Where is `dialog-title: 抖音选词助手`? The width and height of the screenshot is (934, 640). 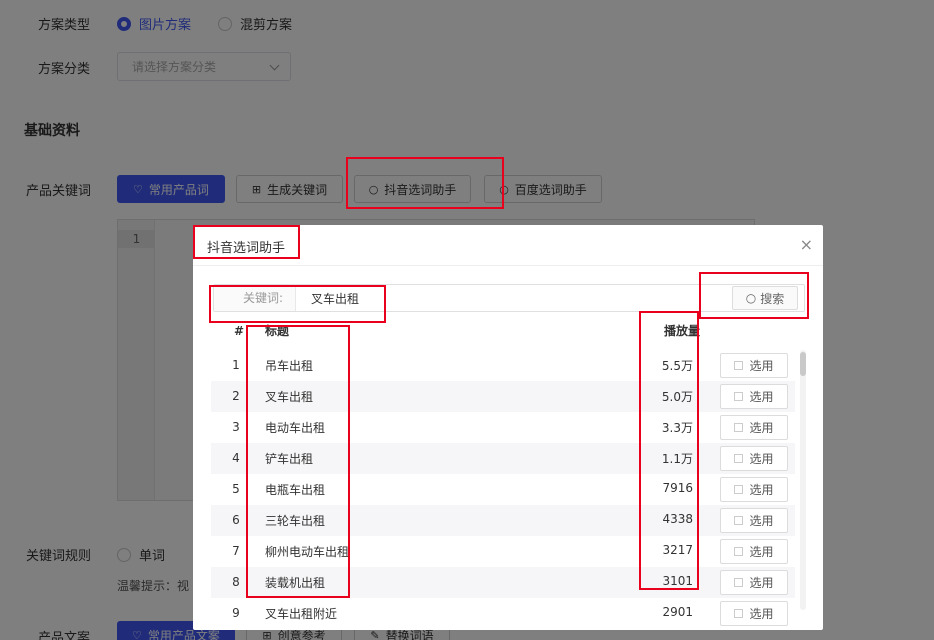
dialog-title: 抖音选词助手 is located at coordinates (246, 248).